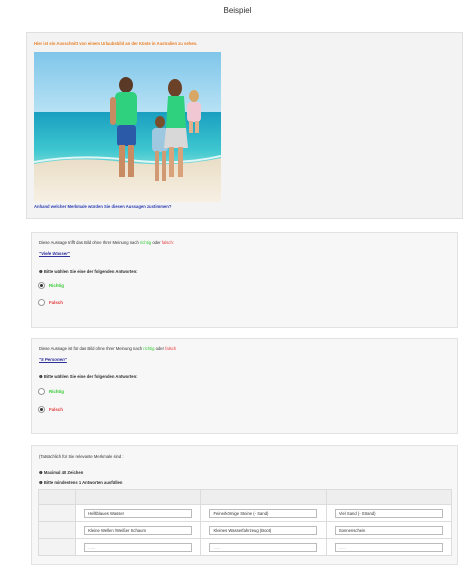  I want to click on beach-photo, so click(127, 127).